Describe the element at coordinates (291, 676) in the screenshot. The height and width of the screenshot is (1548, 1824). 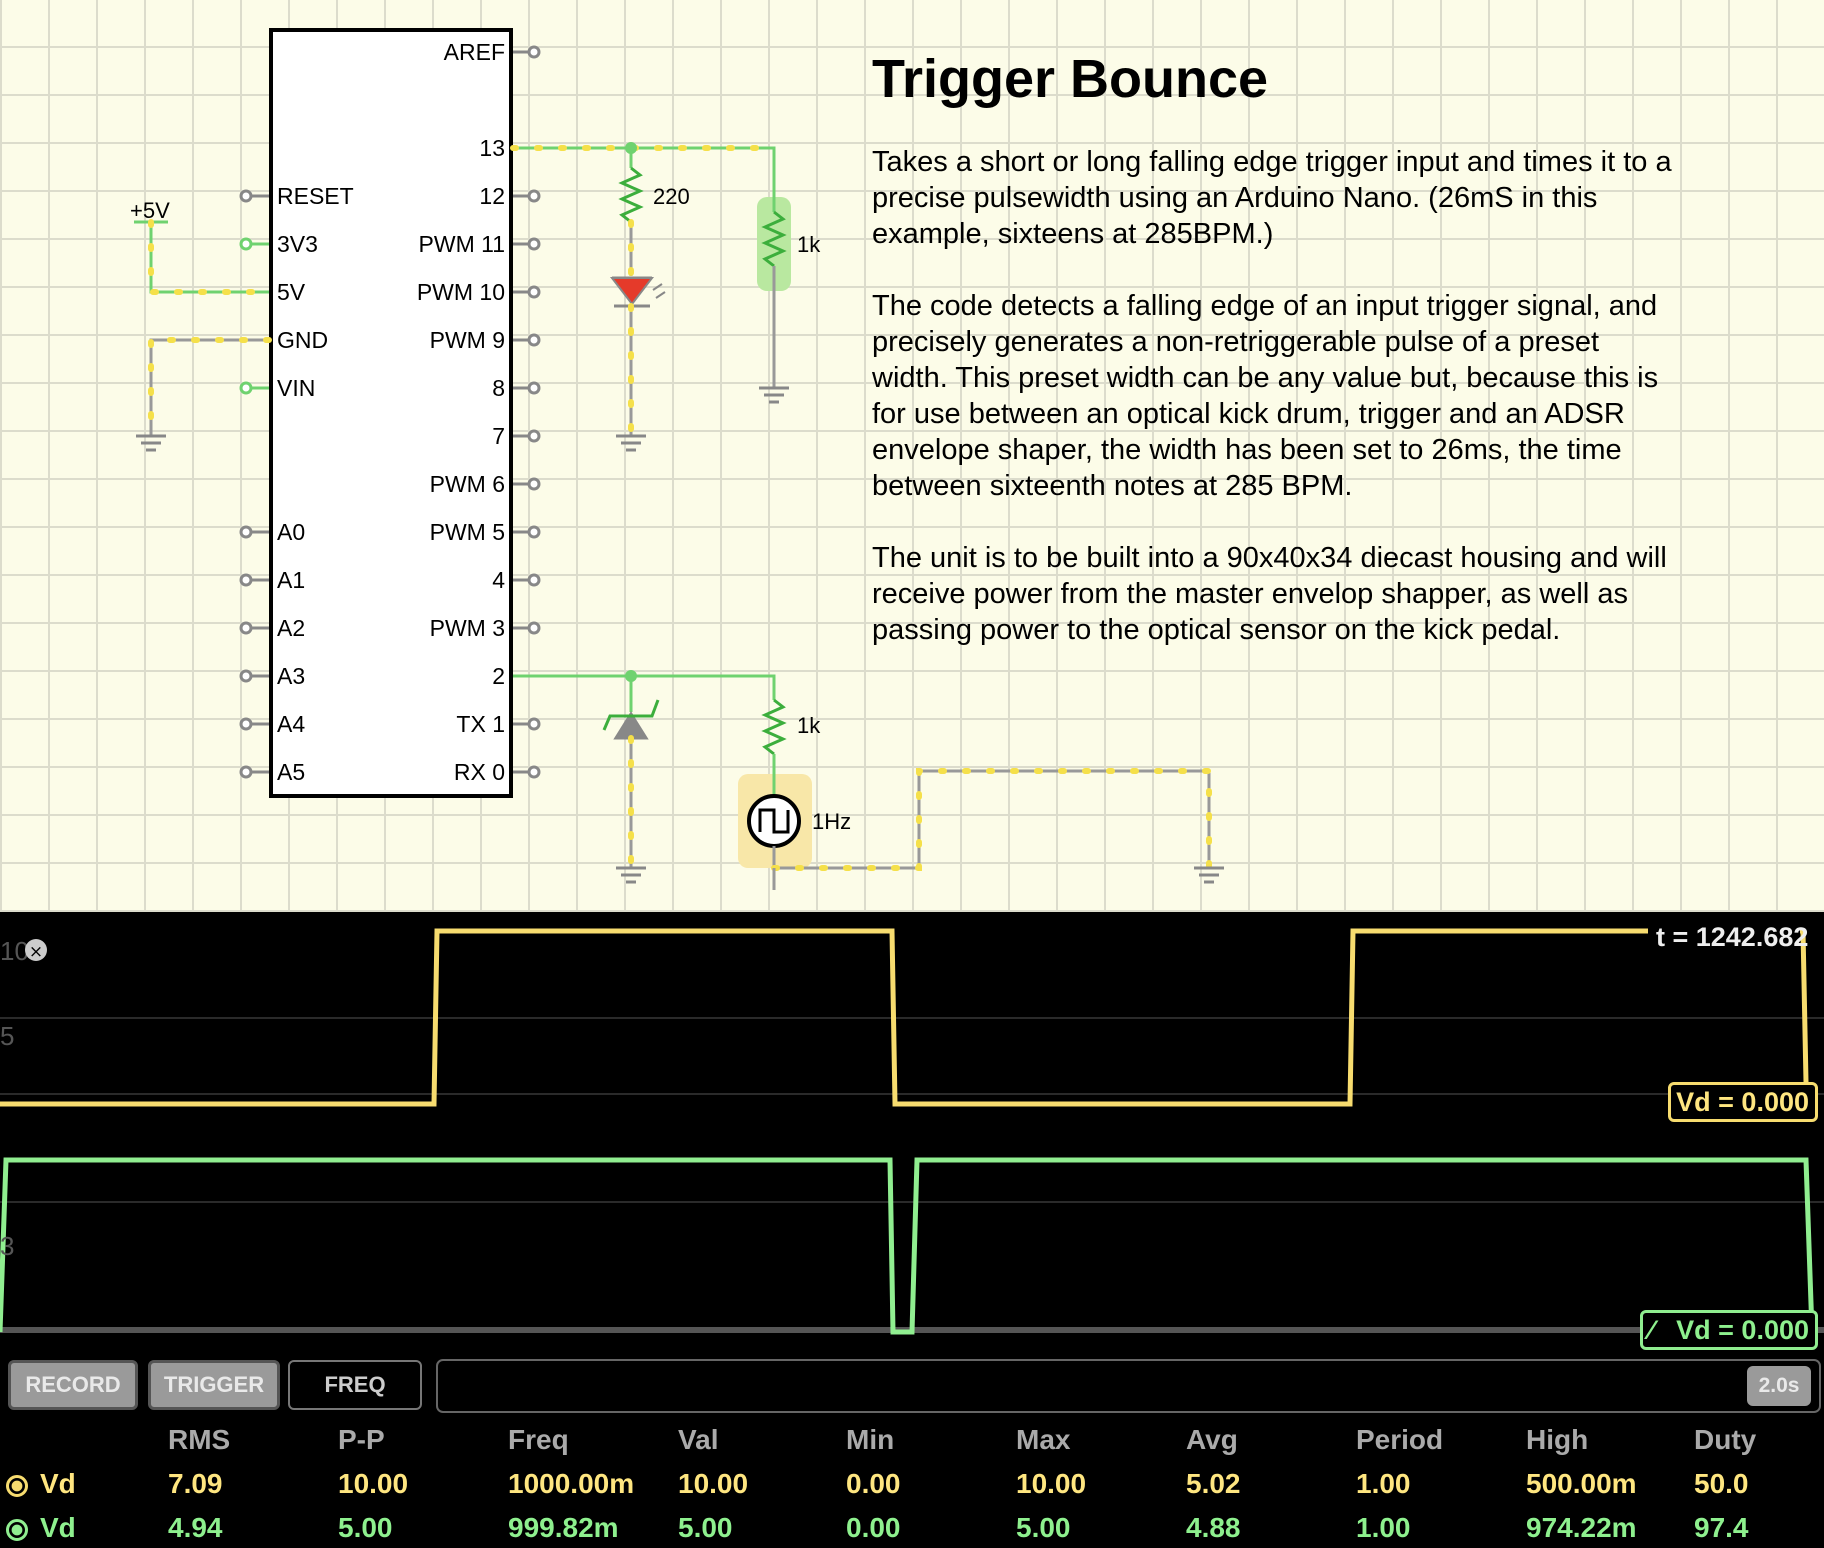
I see `left-pin-label: A3` at that location.